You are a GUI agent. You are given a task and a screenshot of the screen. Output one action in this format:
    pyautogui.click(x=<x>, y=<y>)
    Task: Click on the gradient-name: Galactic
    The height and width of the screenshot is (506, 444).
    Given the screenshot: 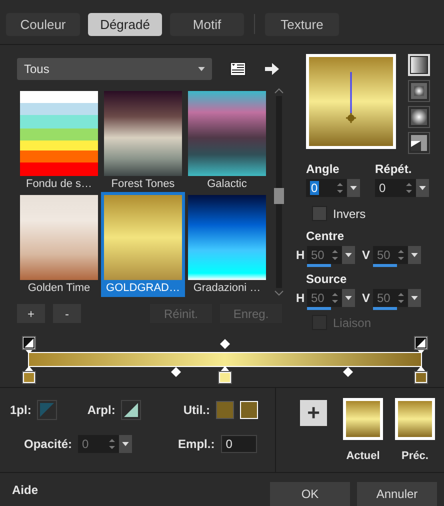 What is the action you would take?
    pyautogui.click(x=227, y=184)
    